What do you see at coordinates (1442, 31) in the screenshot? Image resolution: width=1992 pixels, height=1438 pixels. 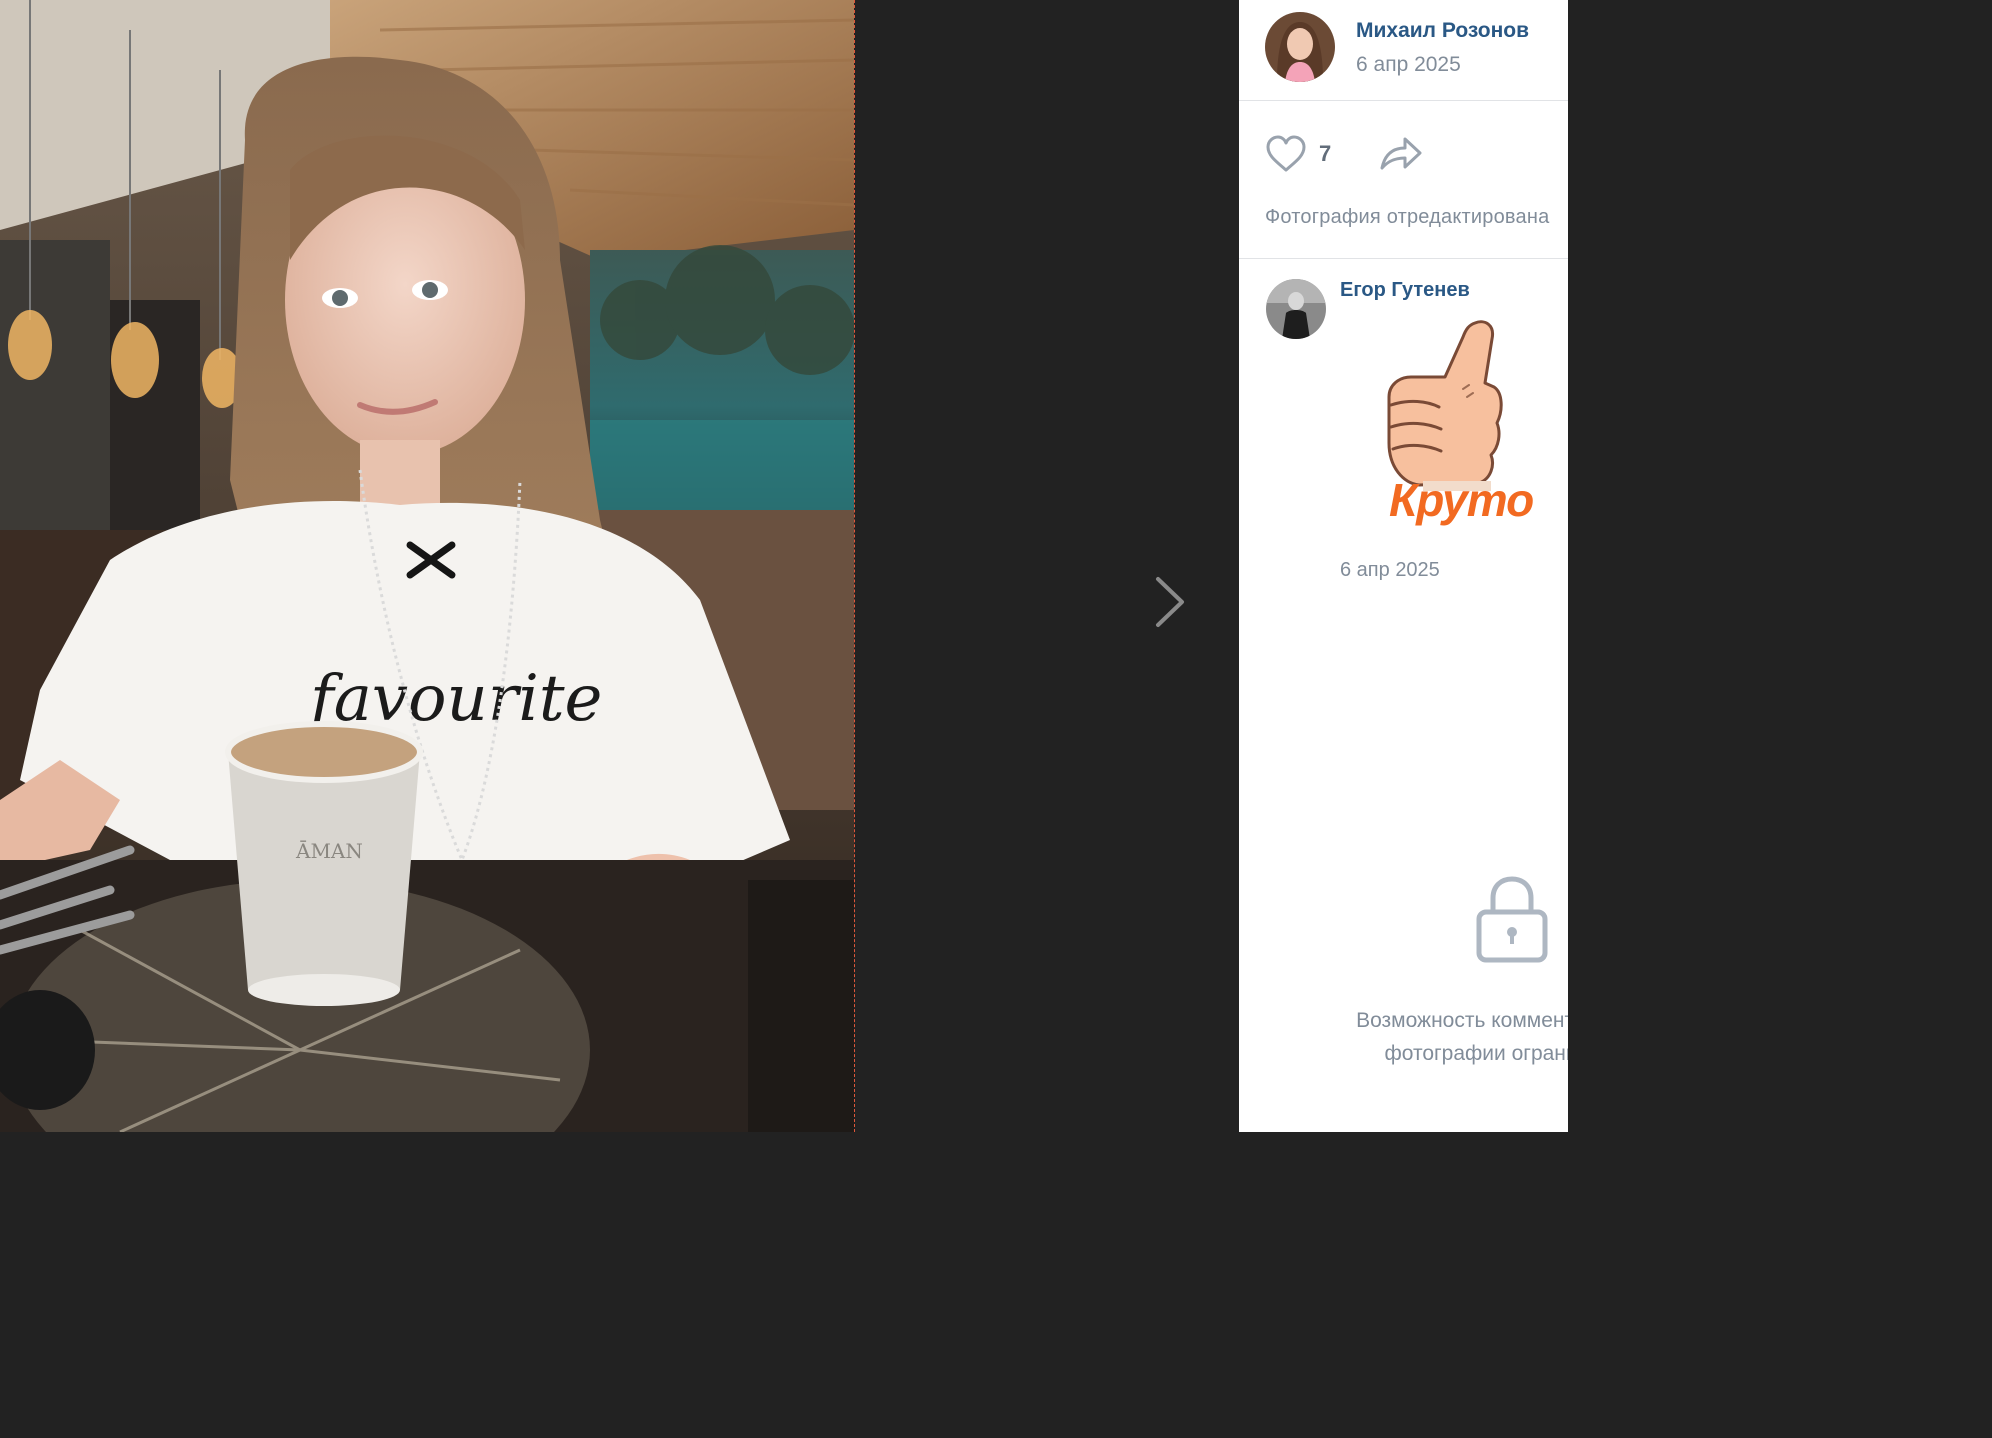 I see `author-name: Михаил Розонов` at bounding box center [1442, 31].